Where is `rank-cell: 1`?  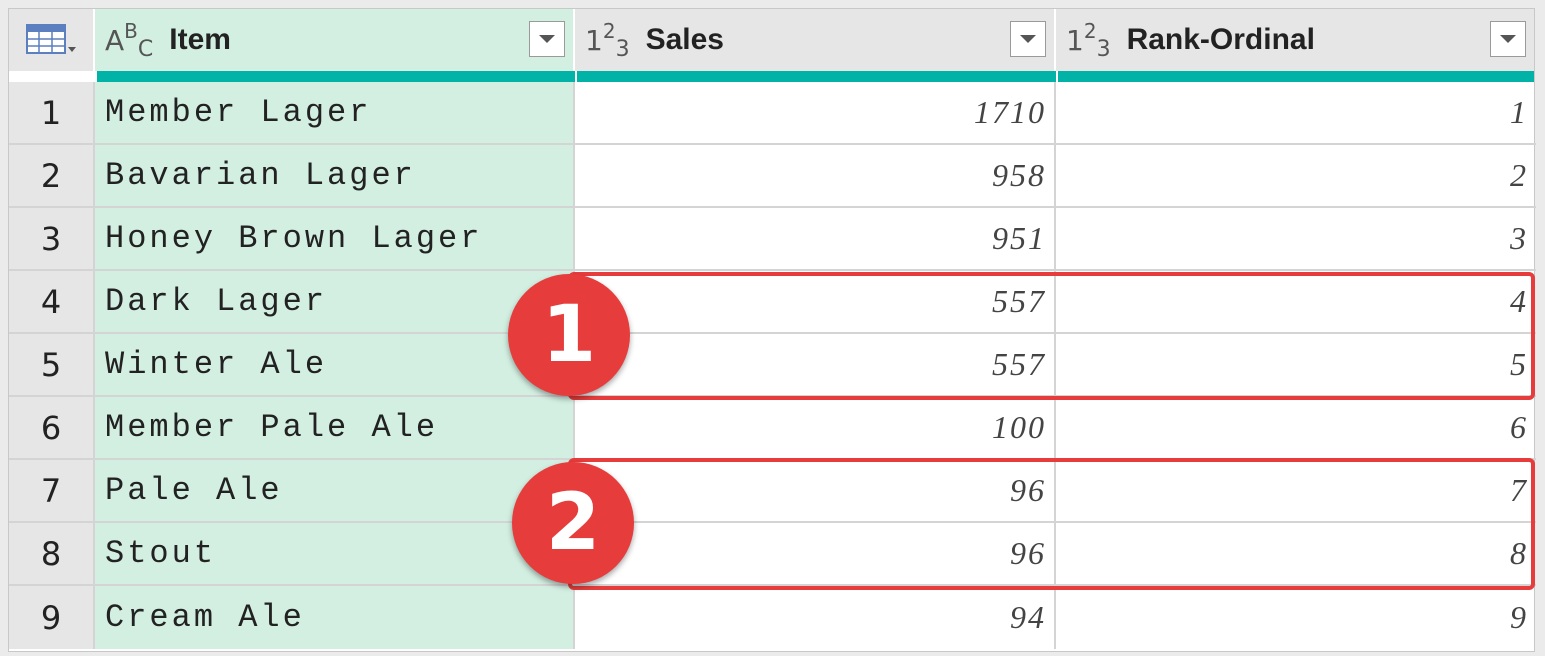
rank-cell: 1 is located at coordinates (1295, 112).